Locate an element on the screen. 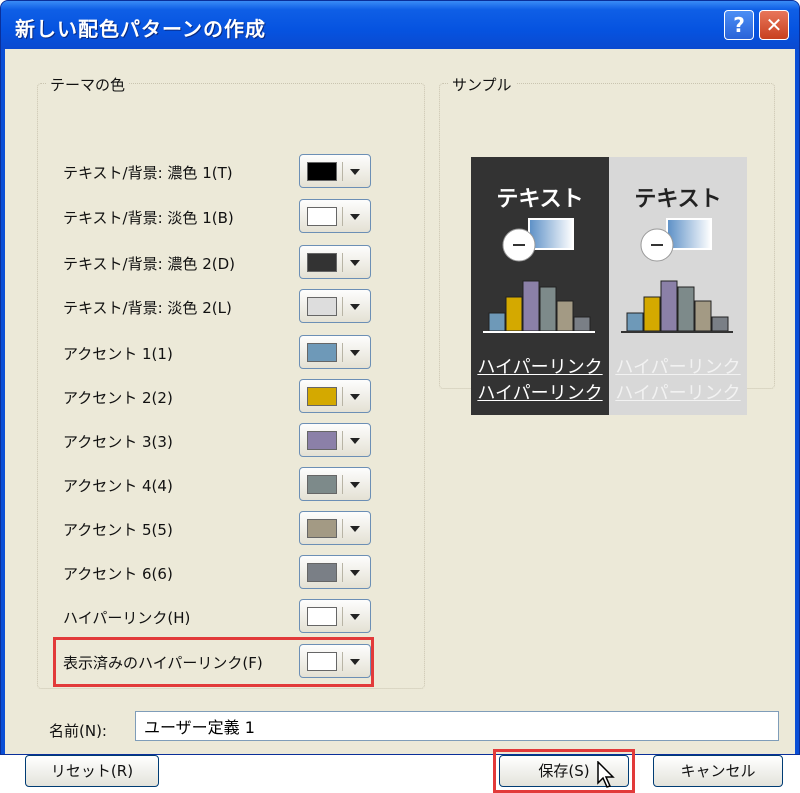  theme-color-label: テキスト/背景: 淡色 2(L) is located at coordinates (147, 308).